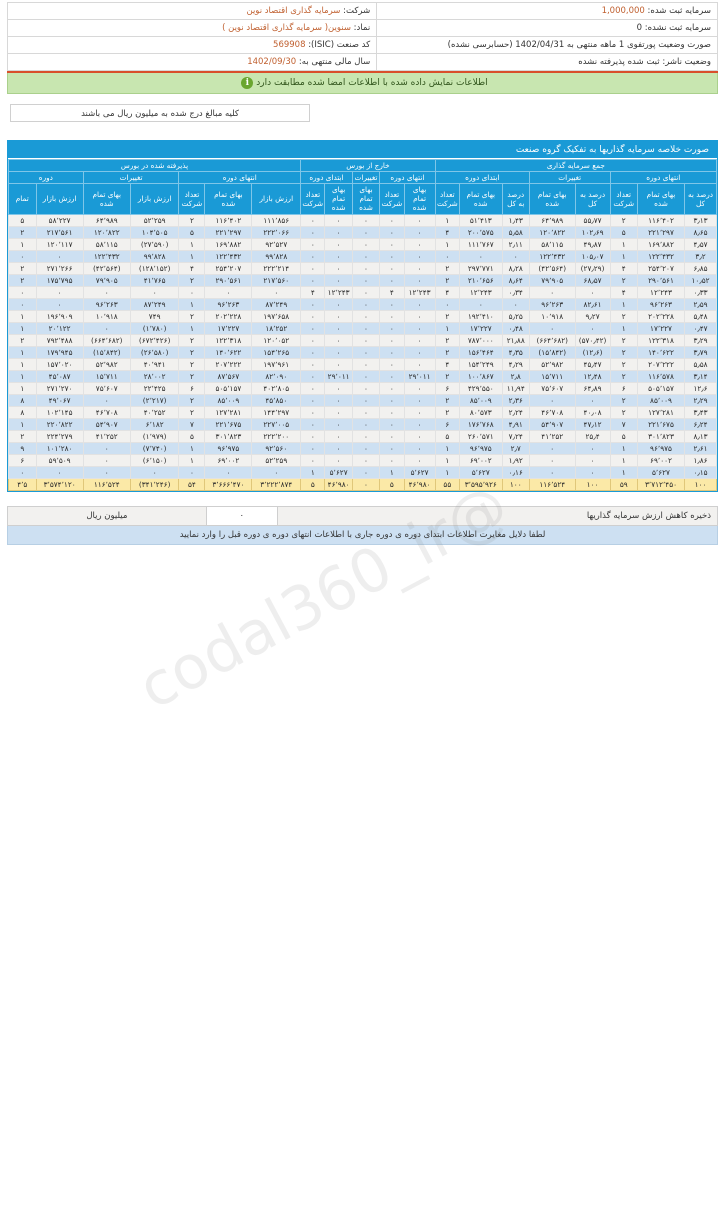  I want to click on cell-r14-c13: ۴٠٢٬٨٠۵, so click(276, 388).